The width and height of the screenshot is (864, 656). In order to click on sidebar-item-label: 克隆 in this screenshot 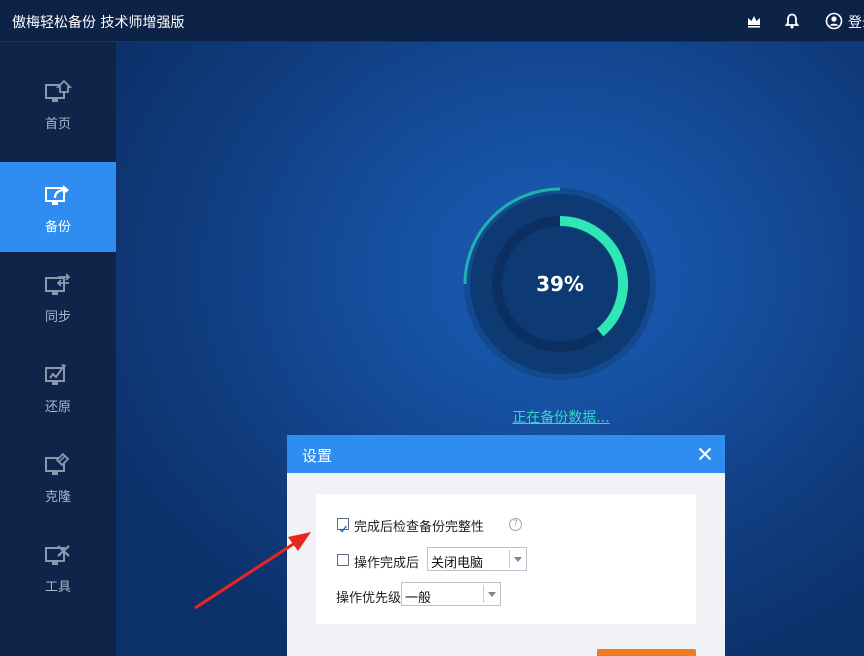, I will do `click(57, 497)`.